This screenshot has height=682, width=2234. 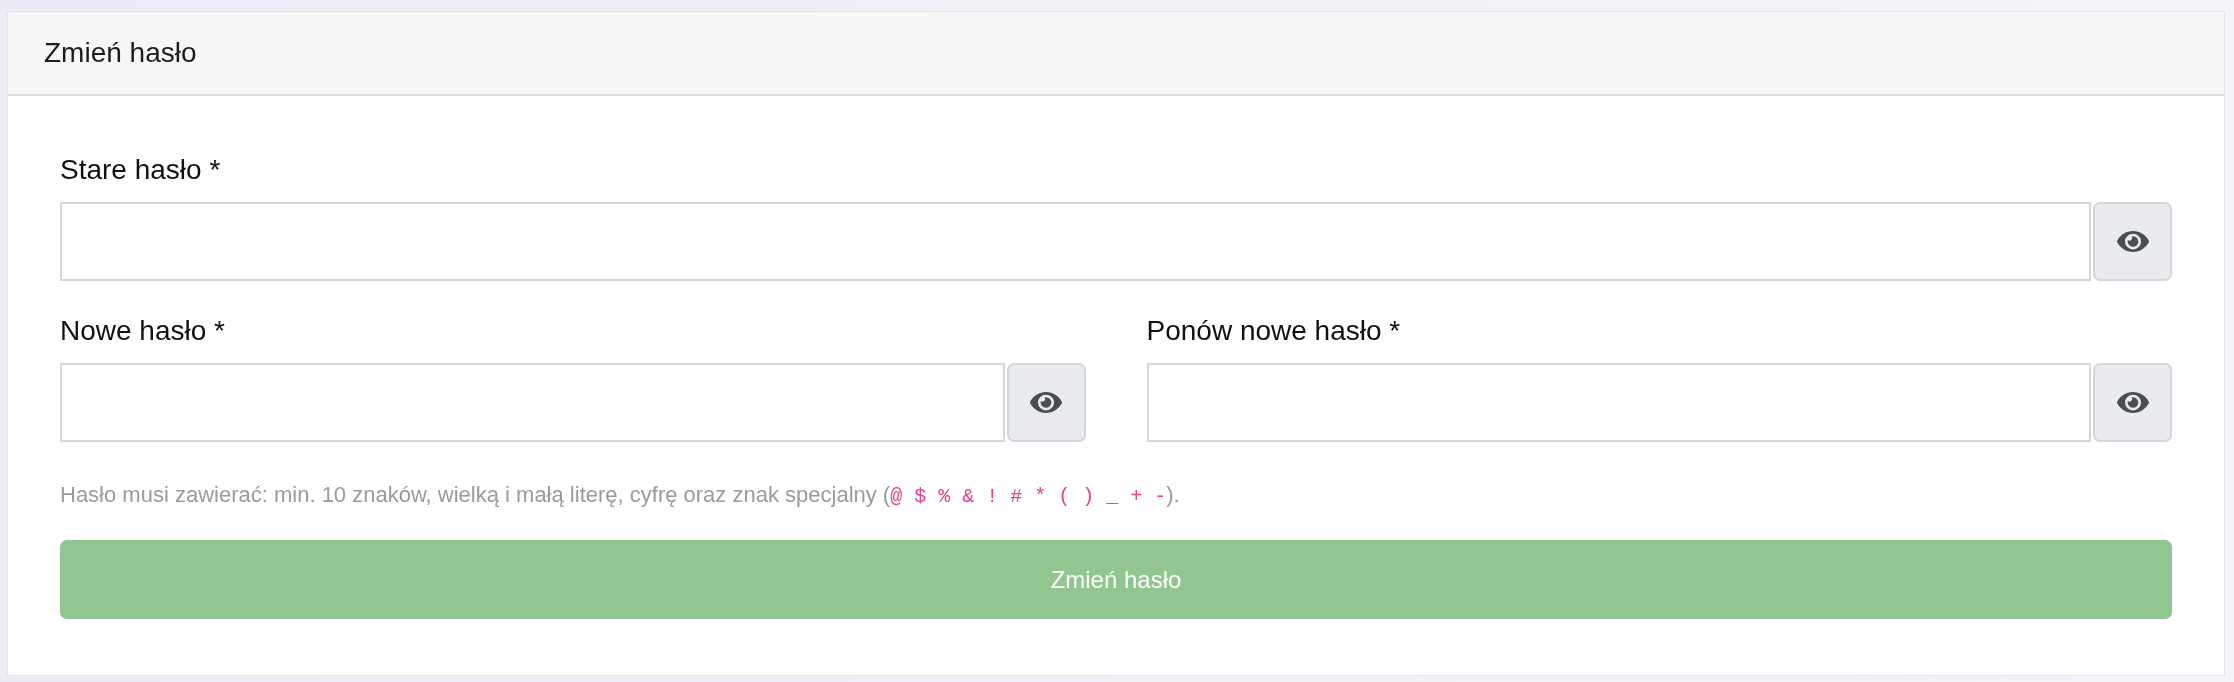 I want to click on field-label: Nowe hasło *, so click(x=142, y=331).